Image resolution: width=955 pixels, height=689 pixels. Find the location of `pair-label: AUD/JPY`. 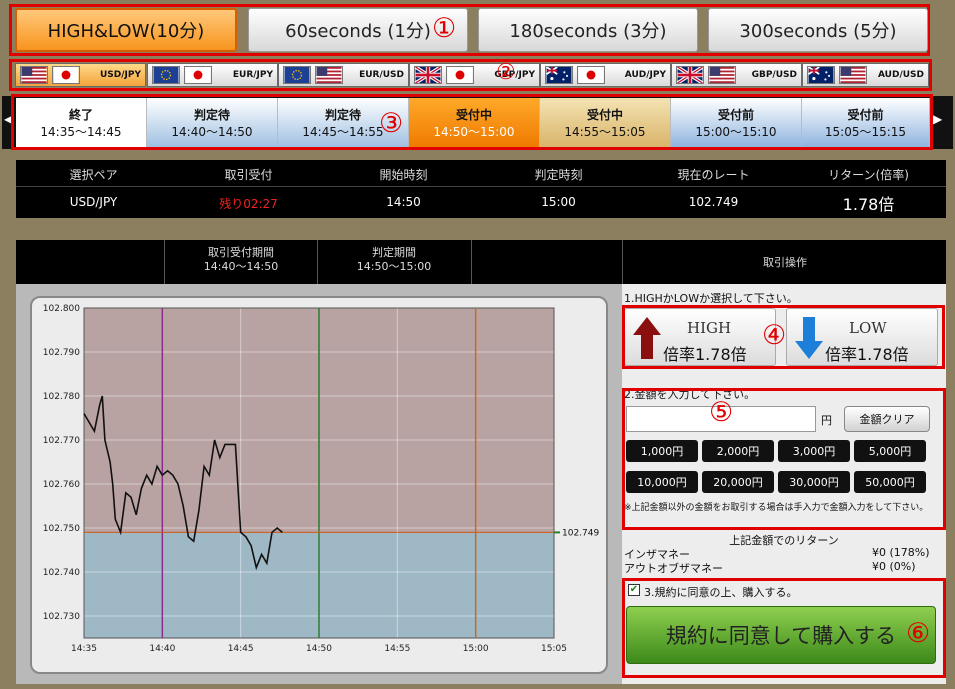

pair-label: AUD/JPY is located at coordinates (645, 75).